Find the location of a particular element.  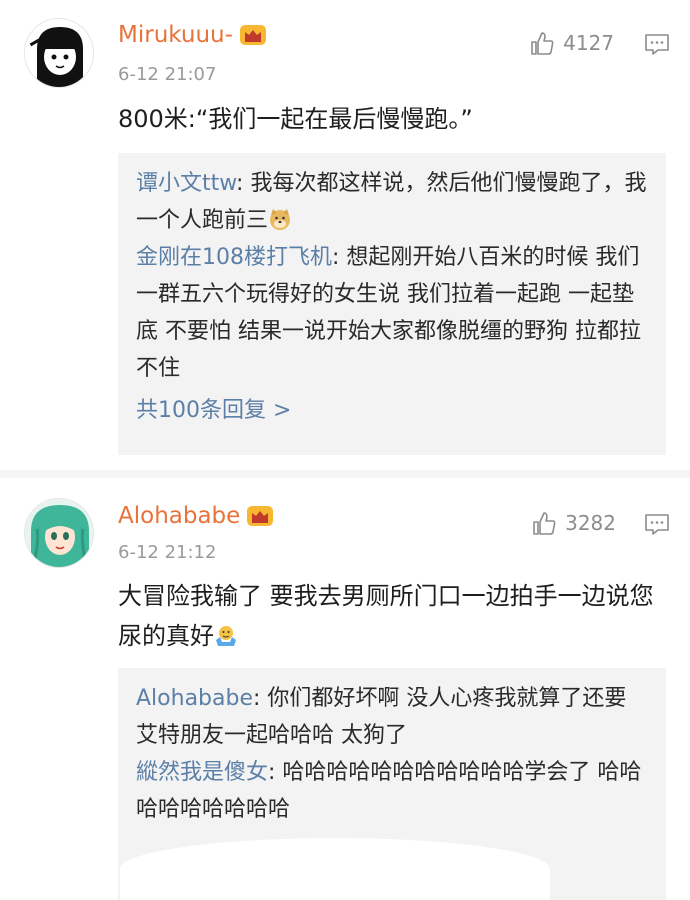

shrug-emoji is located at coordinates (226, 636).